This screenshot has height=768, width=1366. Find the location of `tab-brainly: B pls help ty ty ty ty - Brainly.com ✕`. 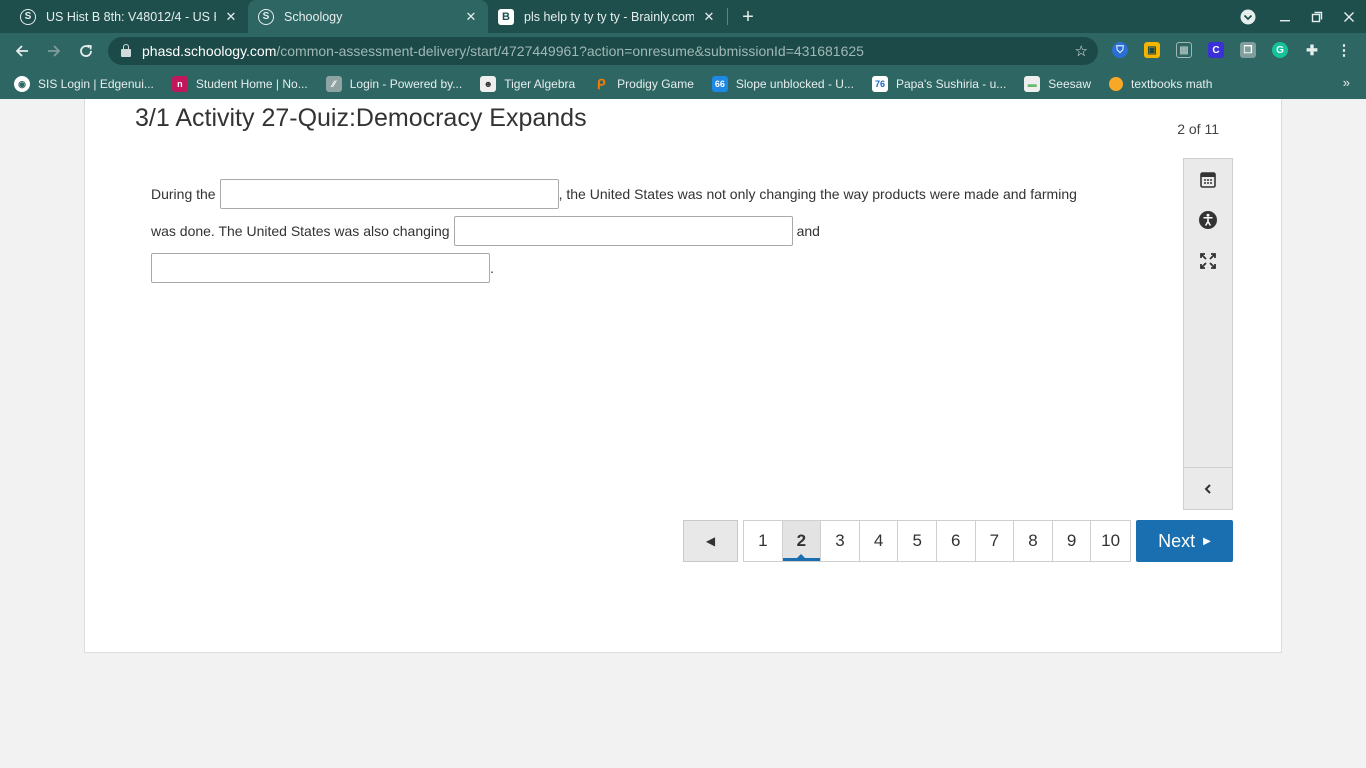

tab-brainly: B pls help ty ty ty ty - Brainly.com ✕ is located at coordinates (607, 16).